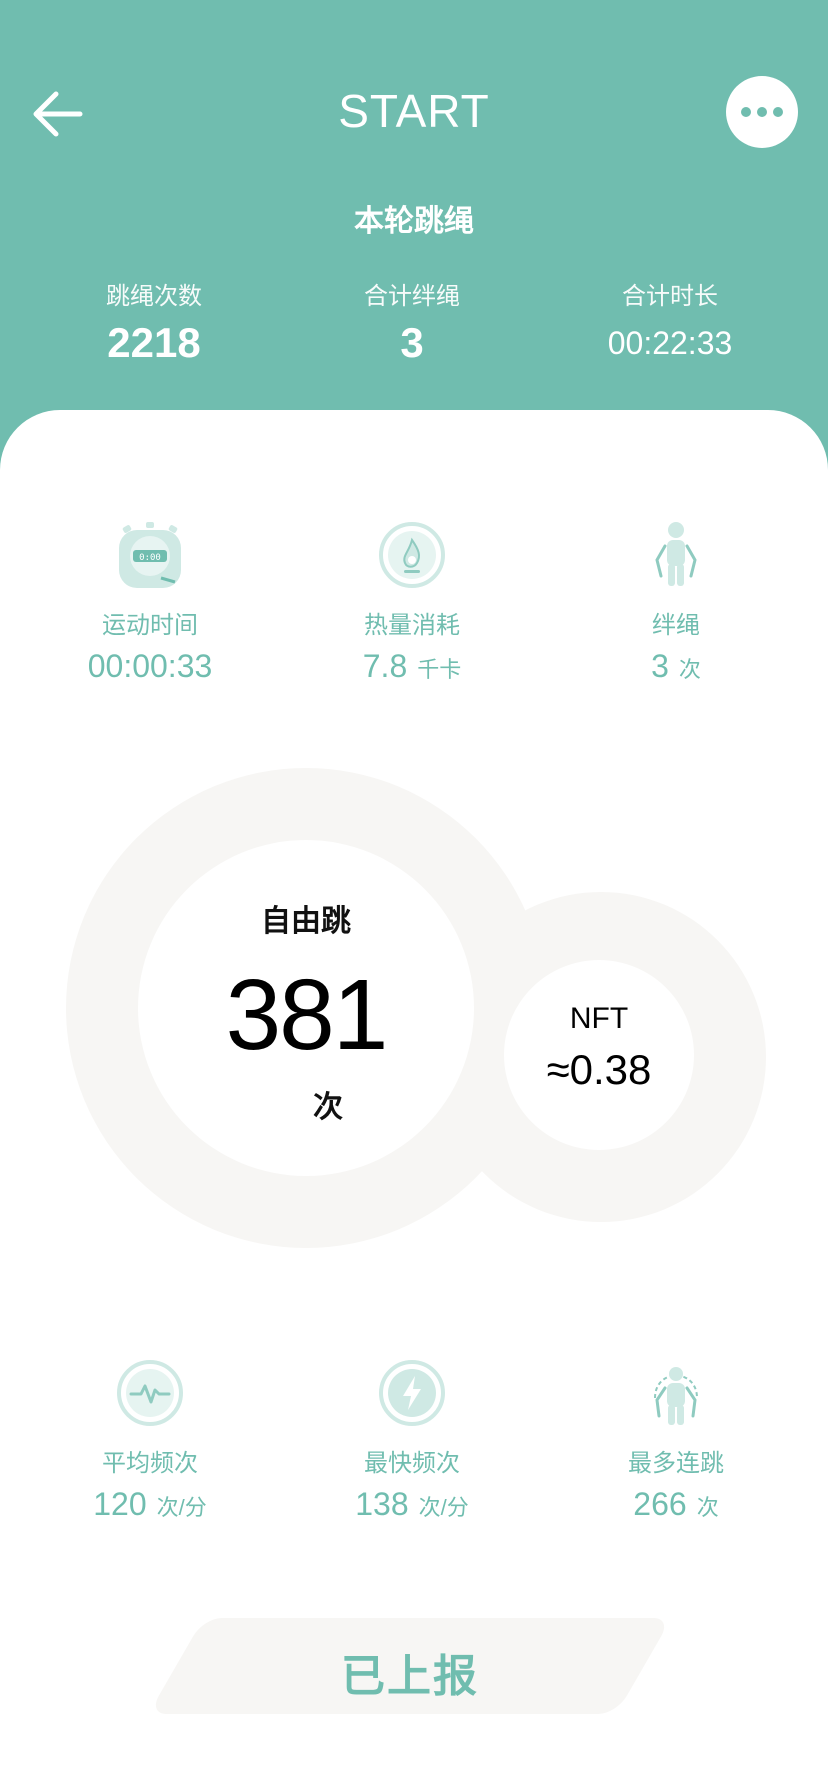 The image size is (828, 1792). What do you see at coordinates (150, 1440) in the screenshot?
I see `stat-avg-frequency: 平均频次 120 次/分` at bounding box center [150, 1440].